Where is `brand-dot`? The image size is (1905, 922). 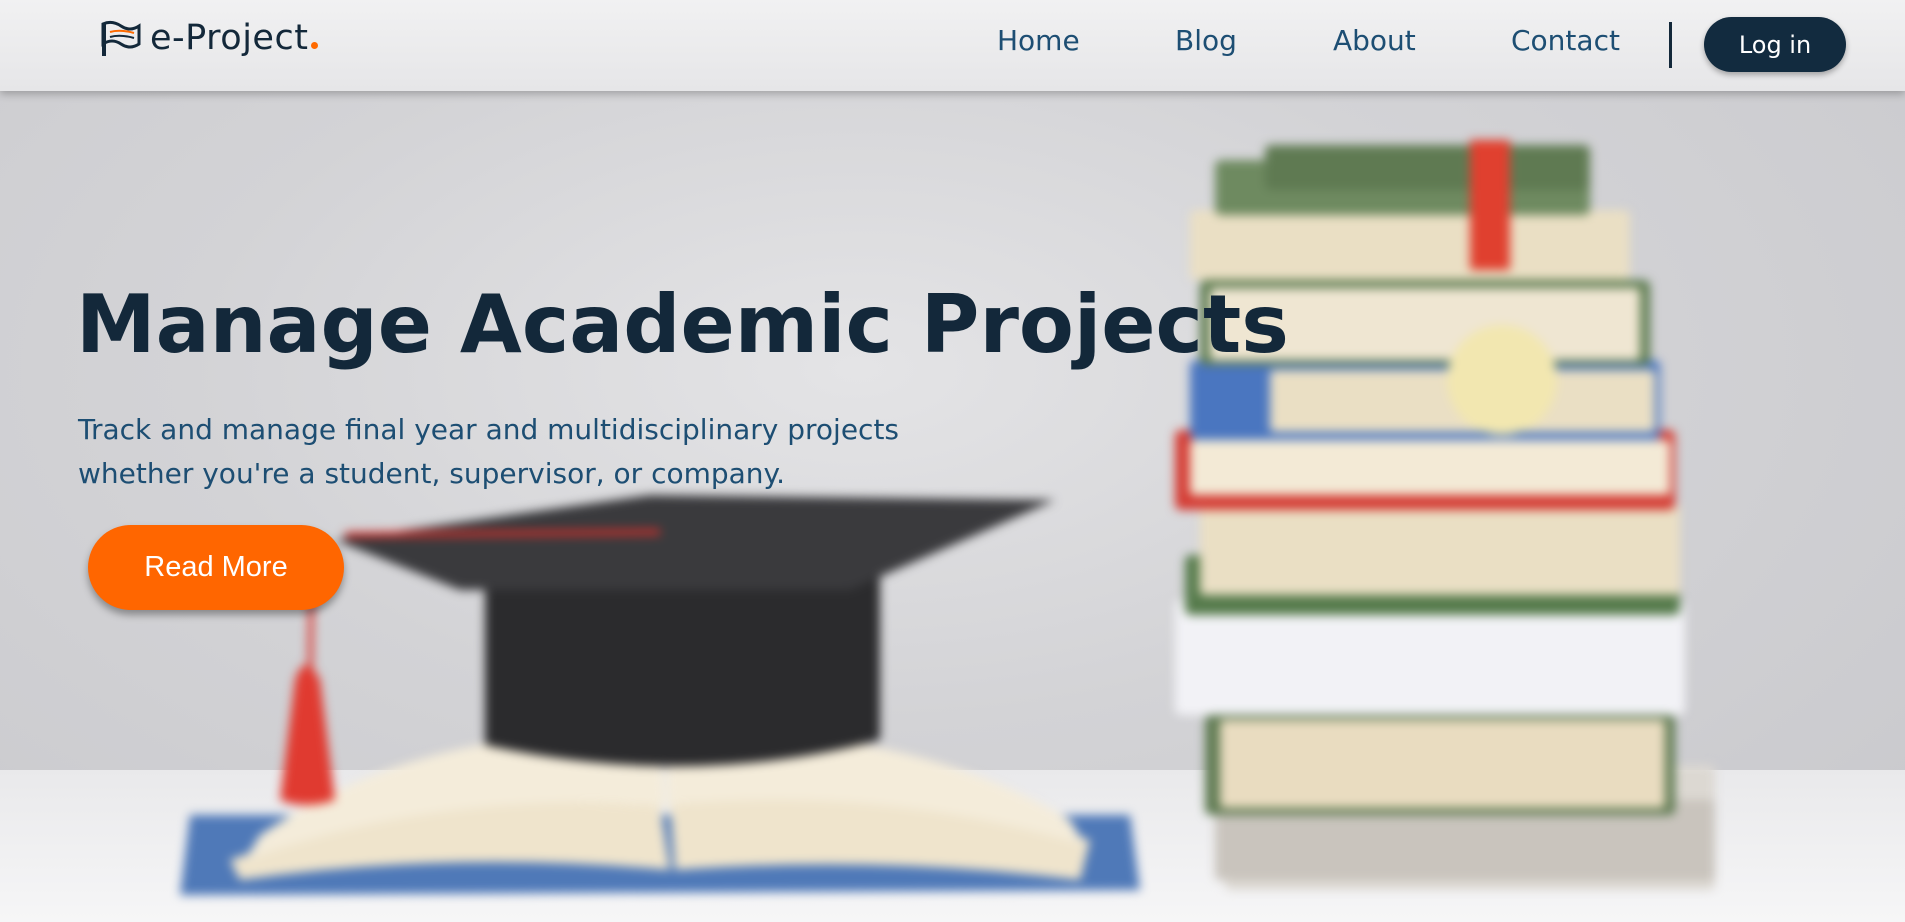 brand-dot is located at coordinates (315, 45).